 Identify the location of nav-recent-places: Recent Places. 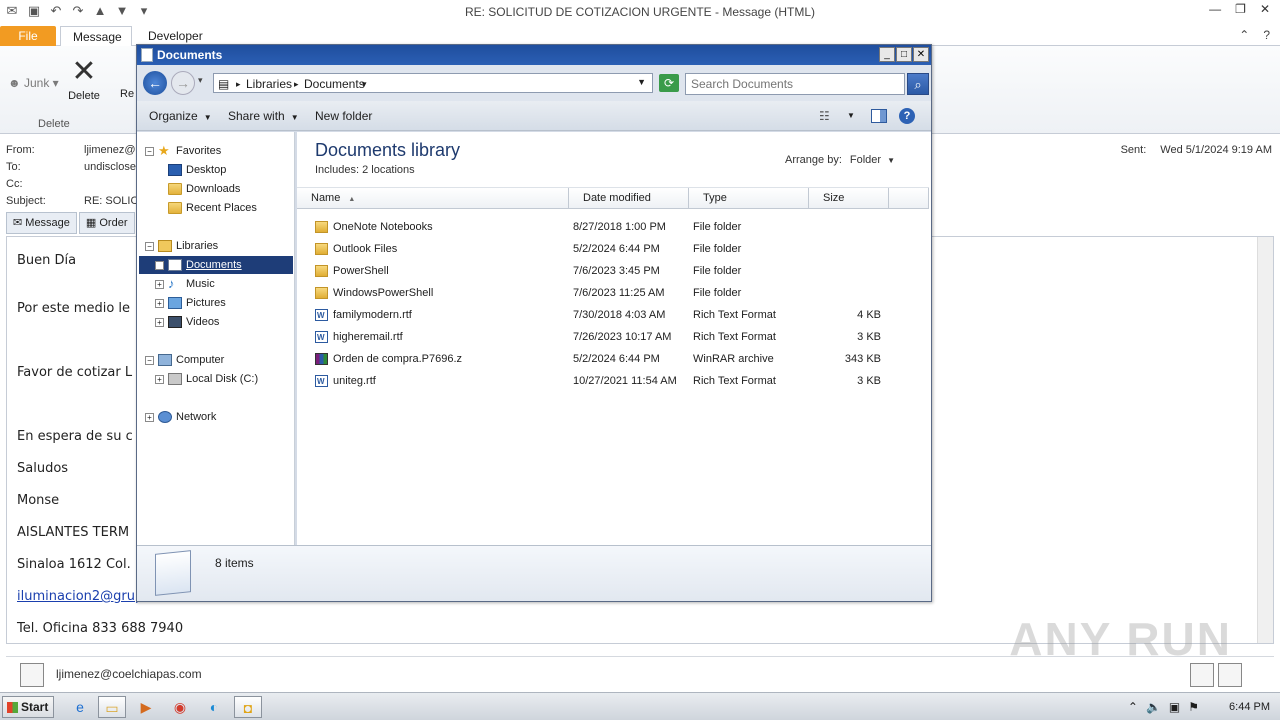
(212, 208).